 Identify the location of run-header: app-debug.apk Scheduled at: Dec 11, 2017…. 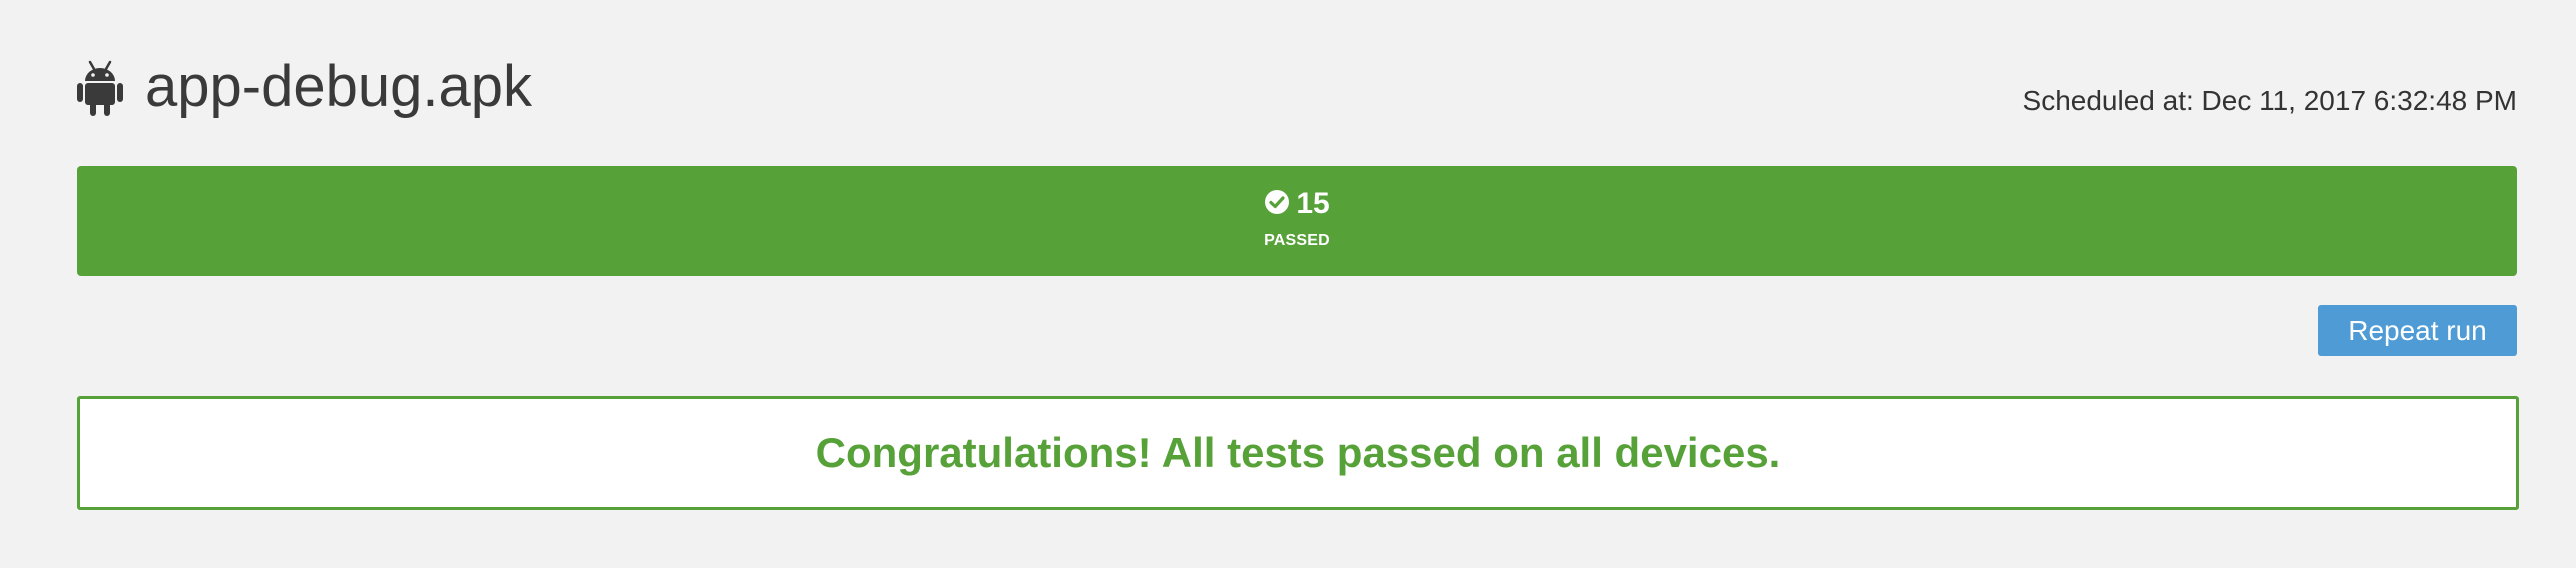
(1297, 88).